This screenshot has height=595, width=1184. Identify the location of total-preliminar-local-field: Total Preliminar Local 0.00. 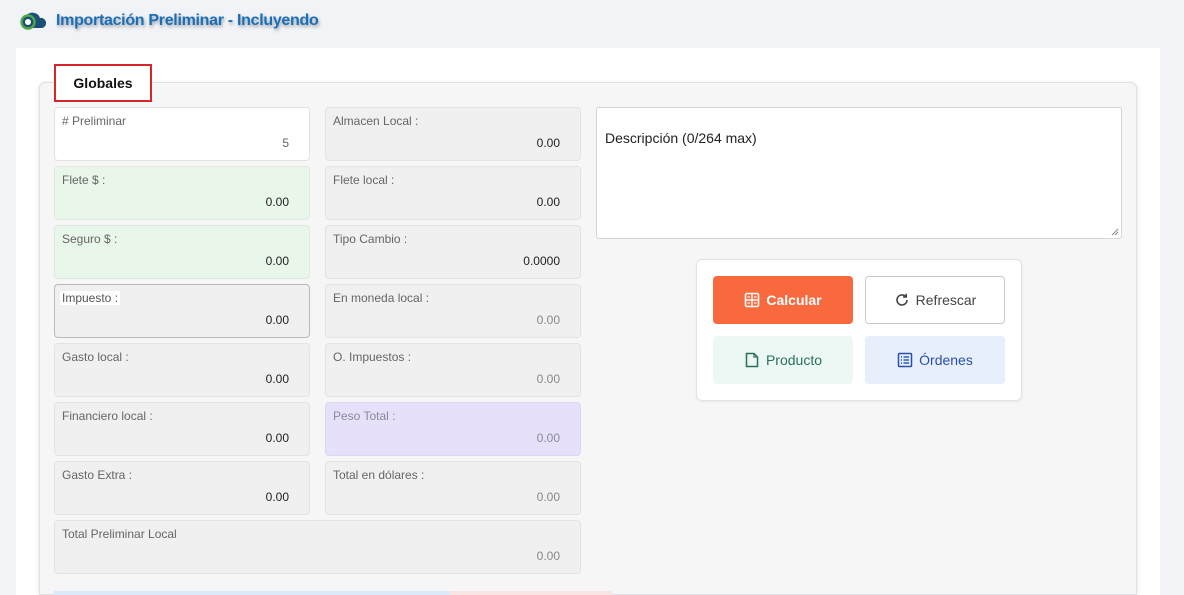
(317, 547).